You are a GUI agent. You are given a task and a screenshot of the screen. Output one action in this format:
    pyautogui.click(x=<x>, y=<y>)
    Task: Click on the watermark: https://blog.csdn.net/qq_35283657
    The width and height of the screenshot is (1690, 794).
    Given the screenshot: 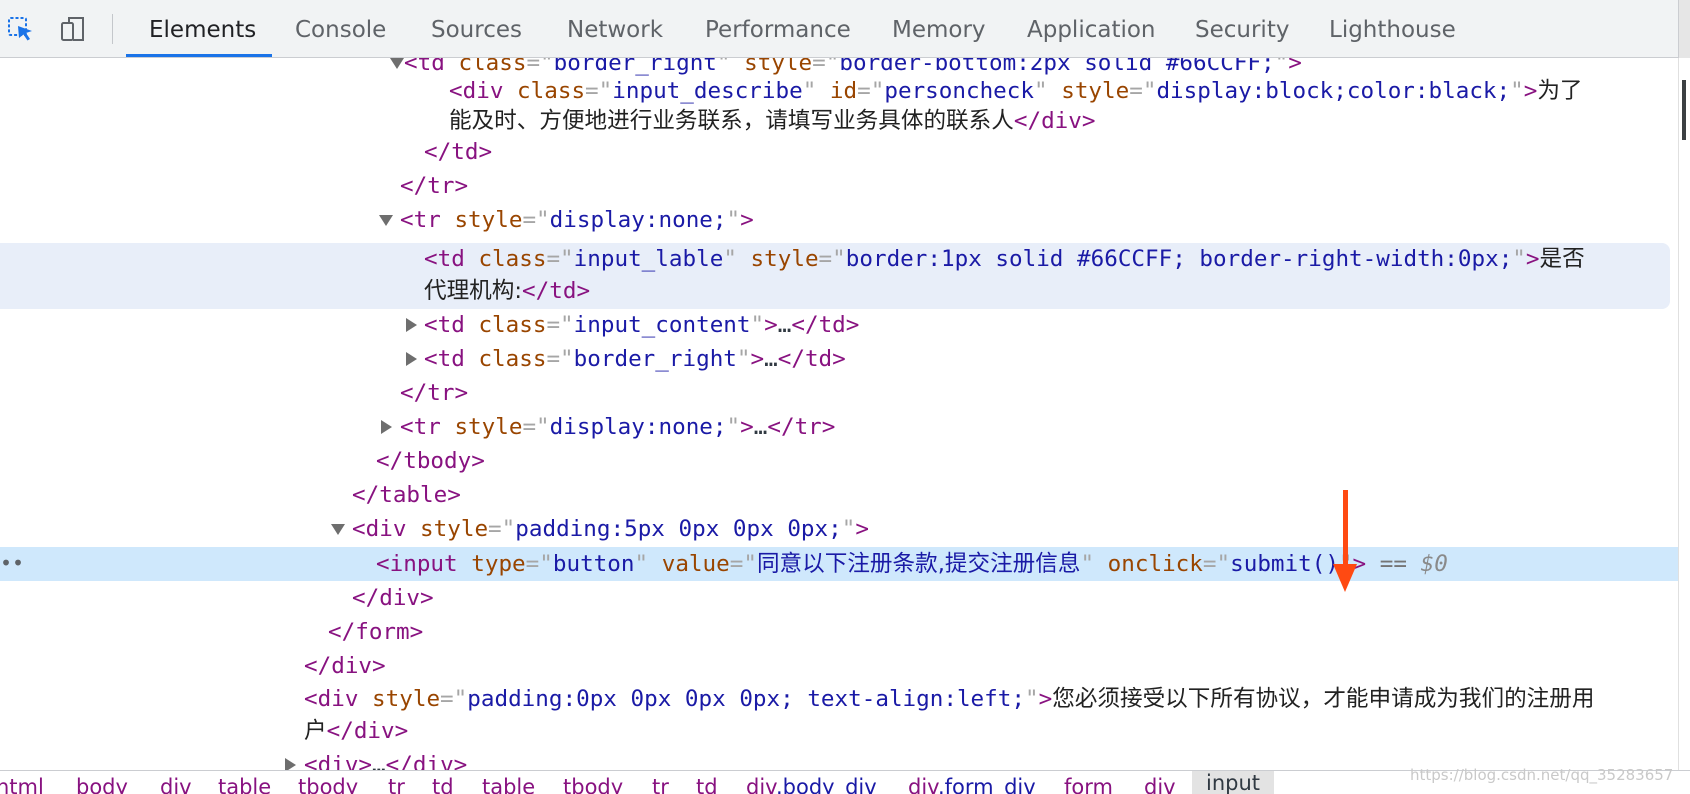 What is the action you would take?
    pyautogui.click(x=1542, y=775)
    